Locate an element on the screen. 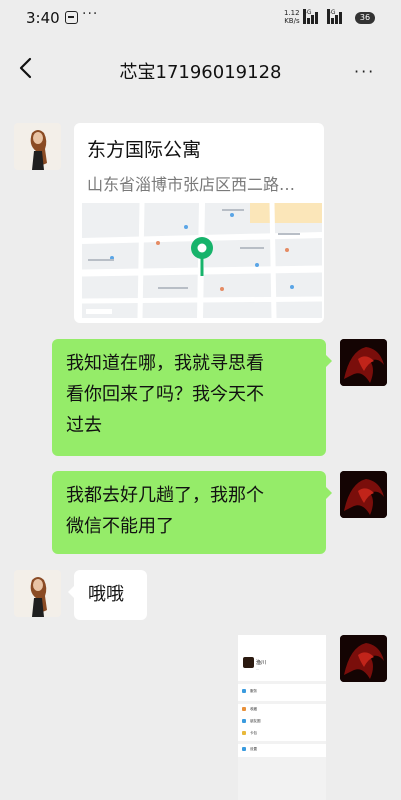 Image resolution: width=401 pixels, height=800 pixels. image-menu-row: 卡包 is located at coordinates (282, 735).